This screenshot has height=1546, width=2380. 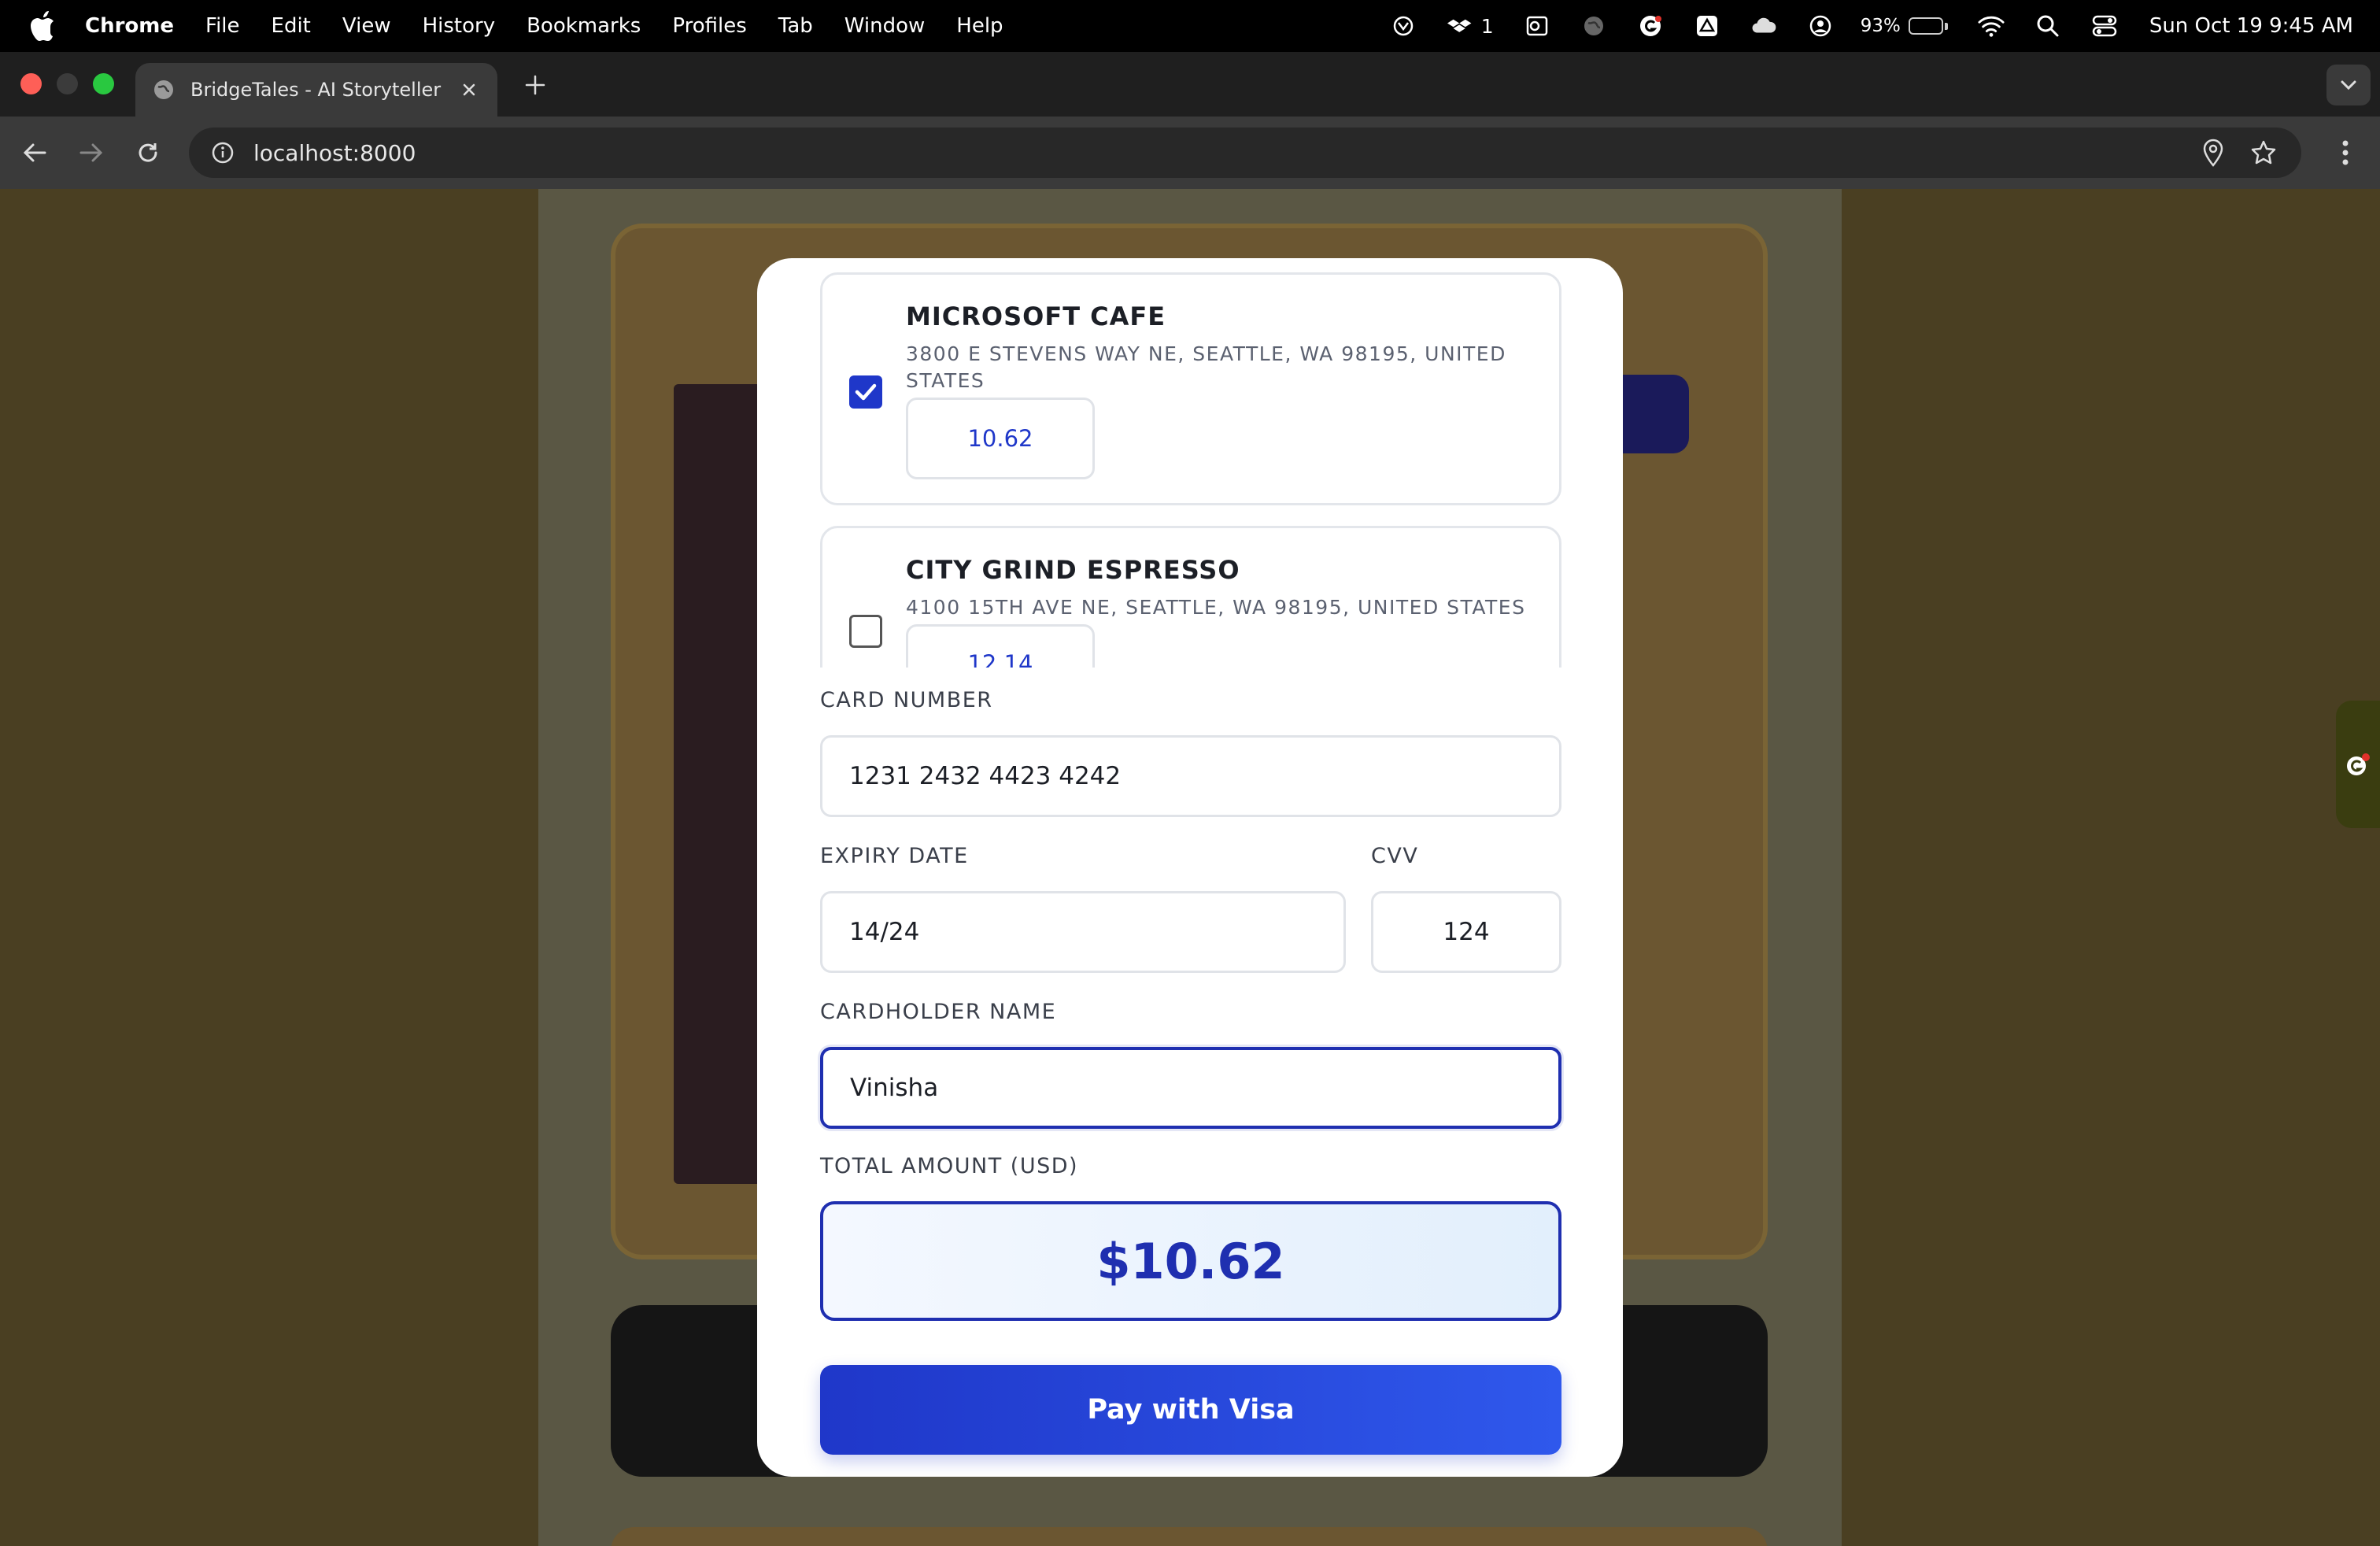 What do you see at coordinates (2251, 26) in the screenshot?
I see `menubar-clock: Sun Oct 19 9:45 AM` at bounding box center [2251, 26].